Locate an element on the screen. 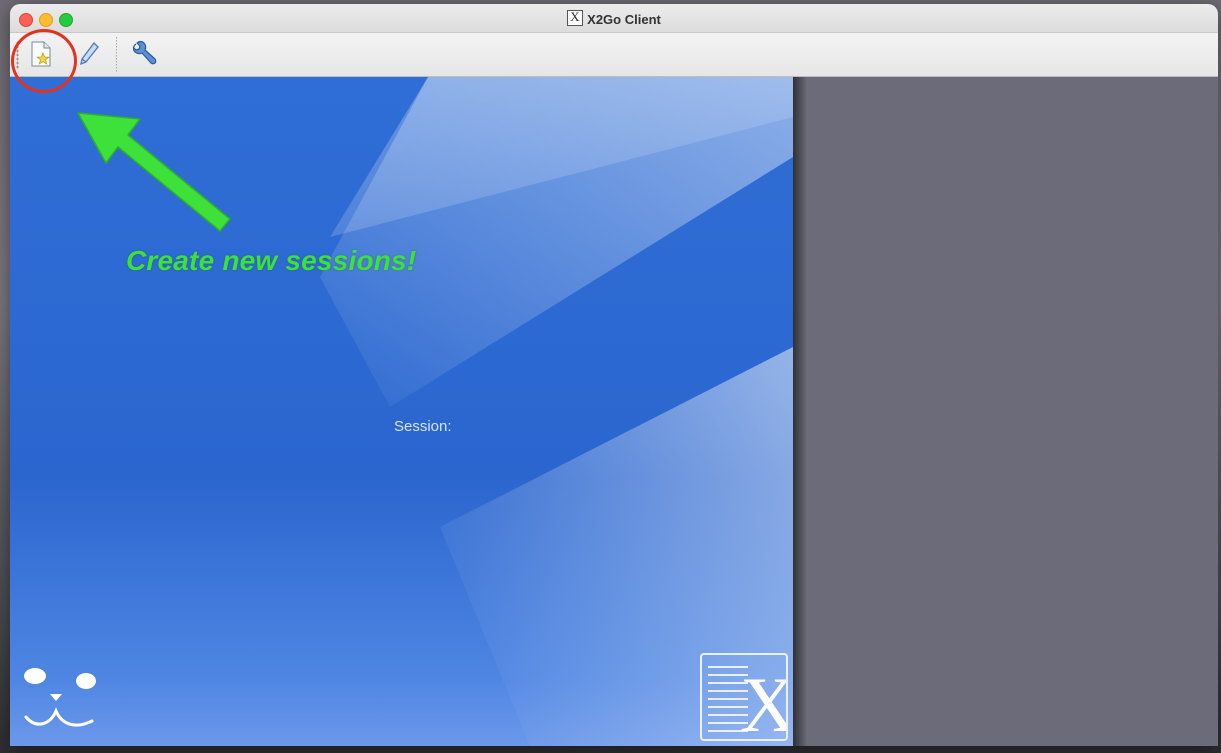 Image resolution: width=1221 pixels, height=753 pixels. arrow-icon is located at coordinates (154, 172).